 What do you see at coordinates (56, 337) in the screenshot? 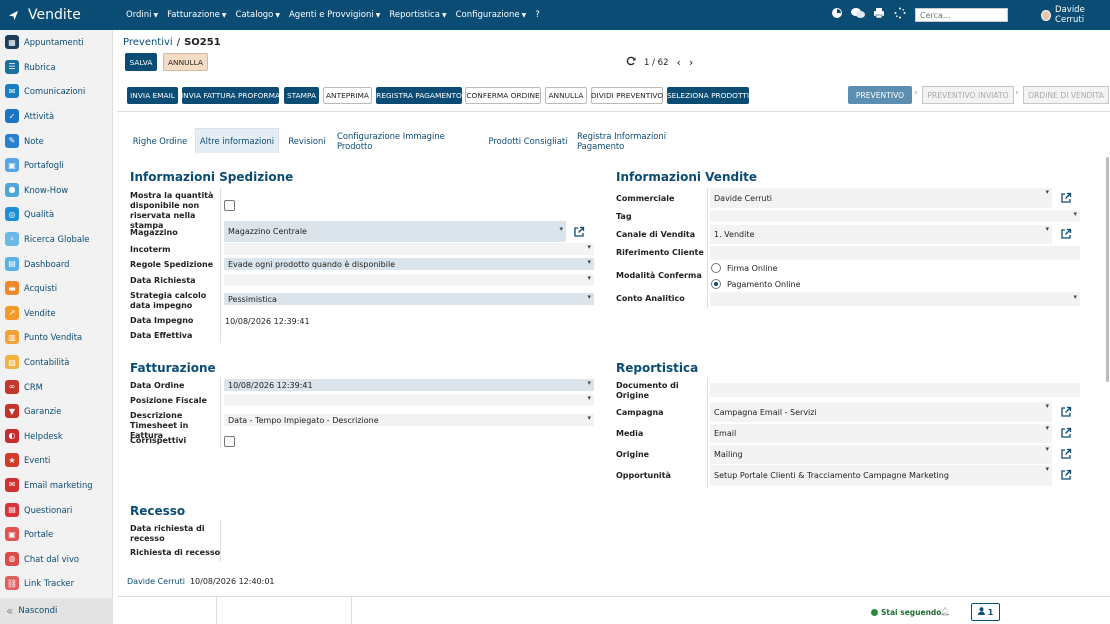
I see `sidebar-item-punto-vendita: ▥ Punto Vendita` at bounding box center [56, 337].